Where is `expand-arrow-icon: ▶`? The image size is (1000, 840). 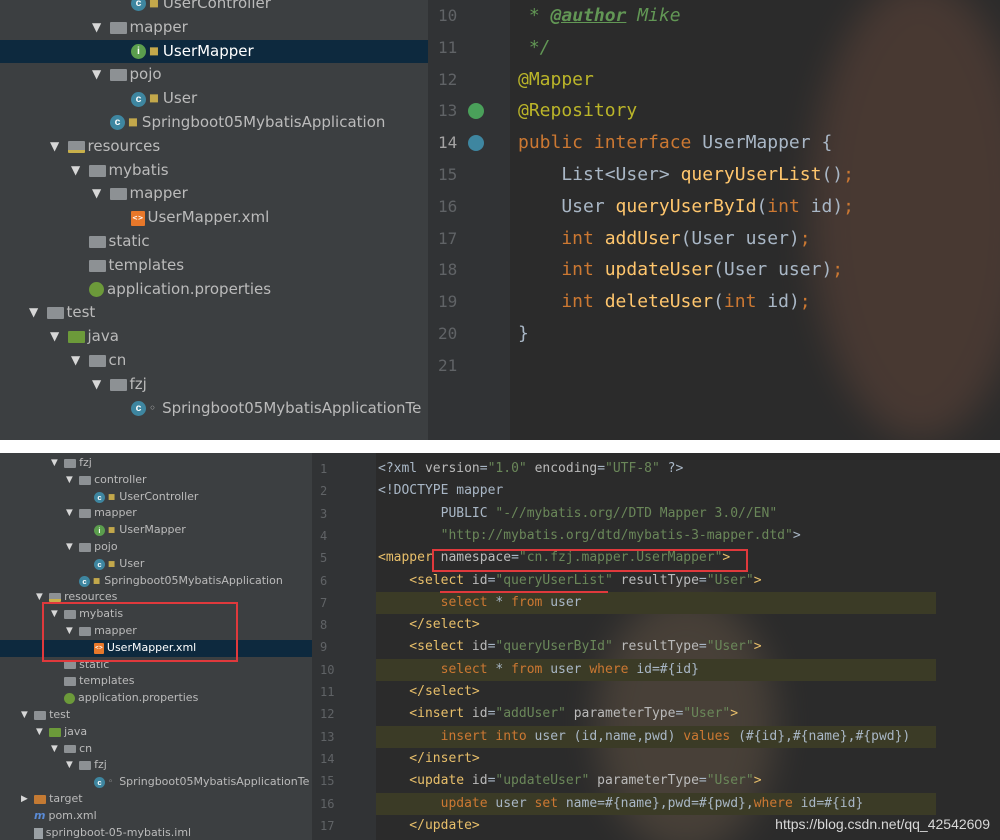
expand-arrow-icon: ▶ is located at coordinates (27, 799).